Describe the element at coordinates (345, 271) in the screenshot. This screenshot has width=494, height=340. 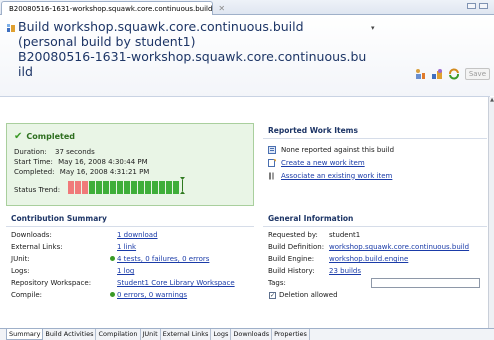
I see `build-history-link: 23 builds` at that location.